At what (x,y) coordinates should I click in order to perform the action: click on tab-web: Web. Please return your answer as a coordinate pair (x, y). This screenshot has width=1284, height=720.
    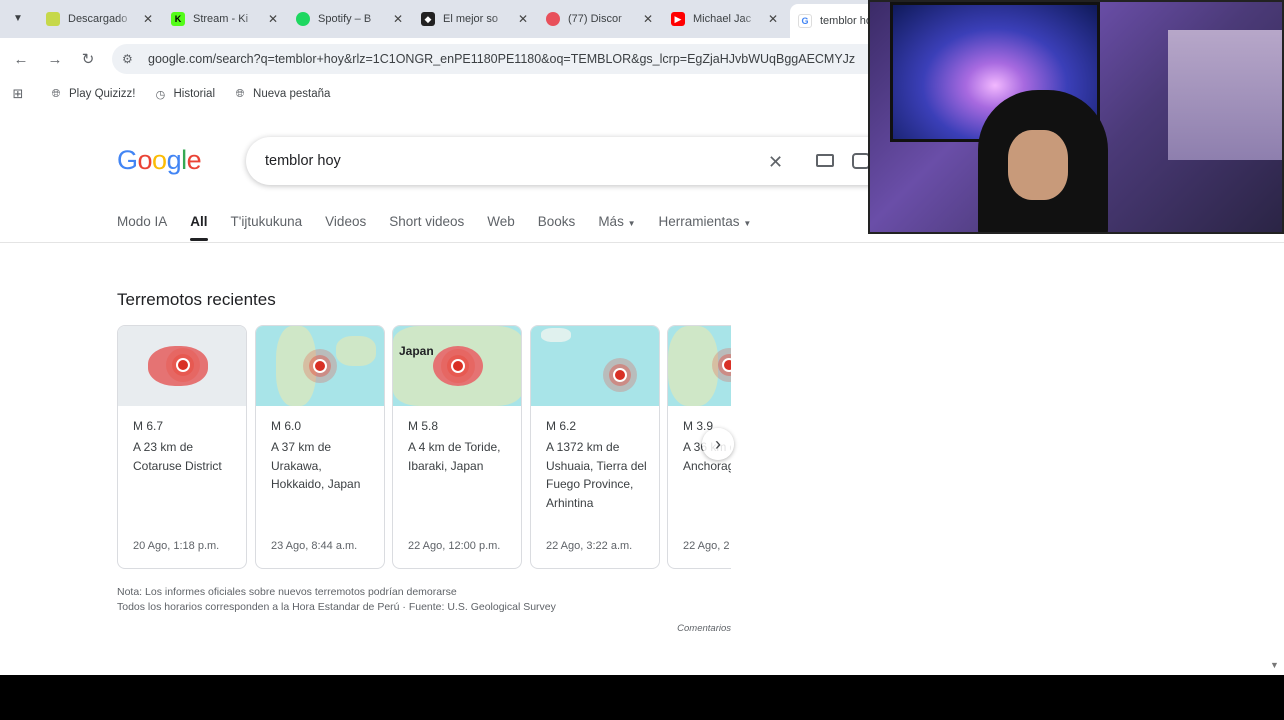
    Looking at the image, I should click on (501, 227).